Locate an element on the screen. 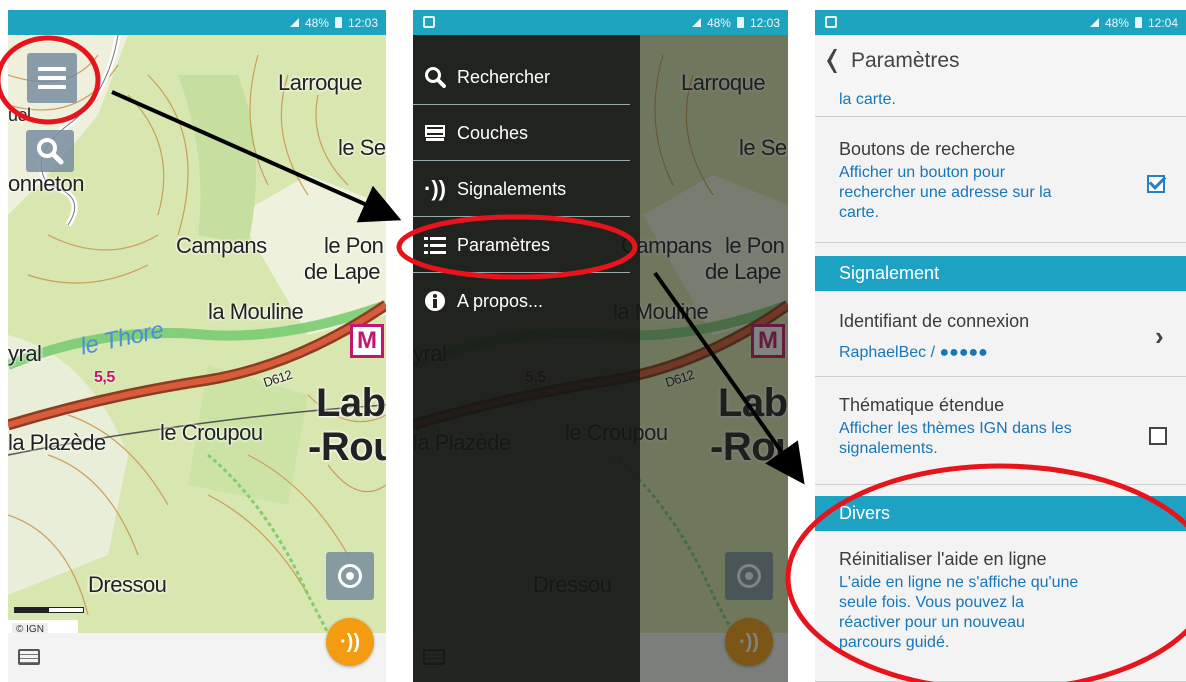  pref-title: Identifiant de connexion is located at coordinates (934, 321).